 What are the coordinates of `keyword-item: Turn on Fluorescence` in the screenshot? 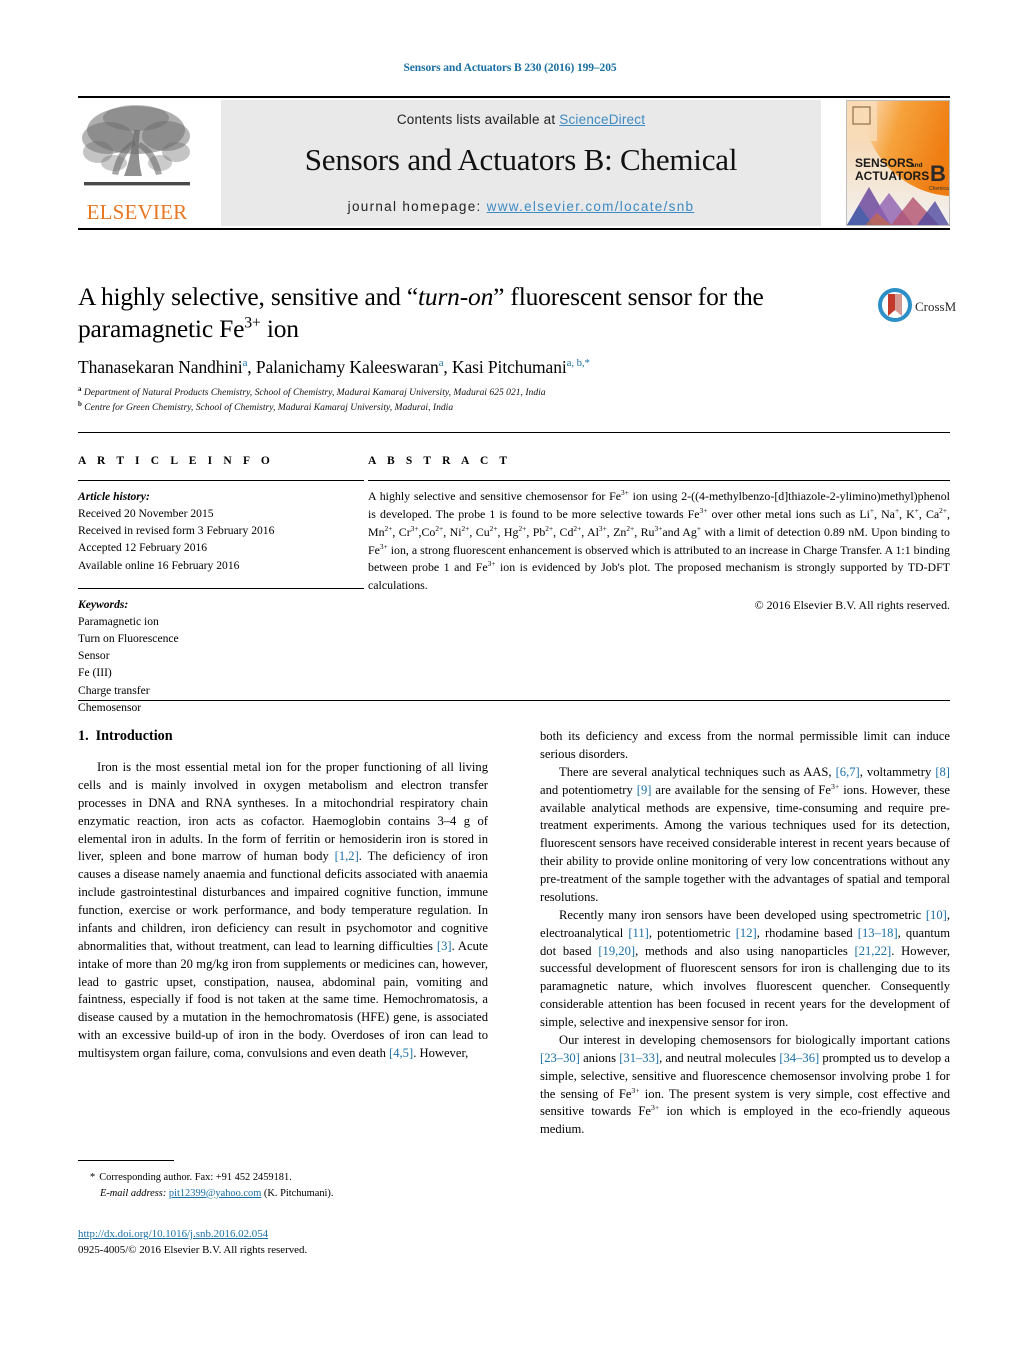 It's located at (128, 639).